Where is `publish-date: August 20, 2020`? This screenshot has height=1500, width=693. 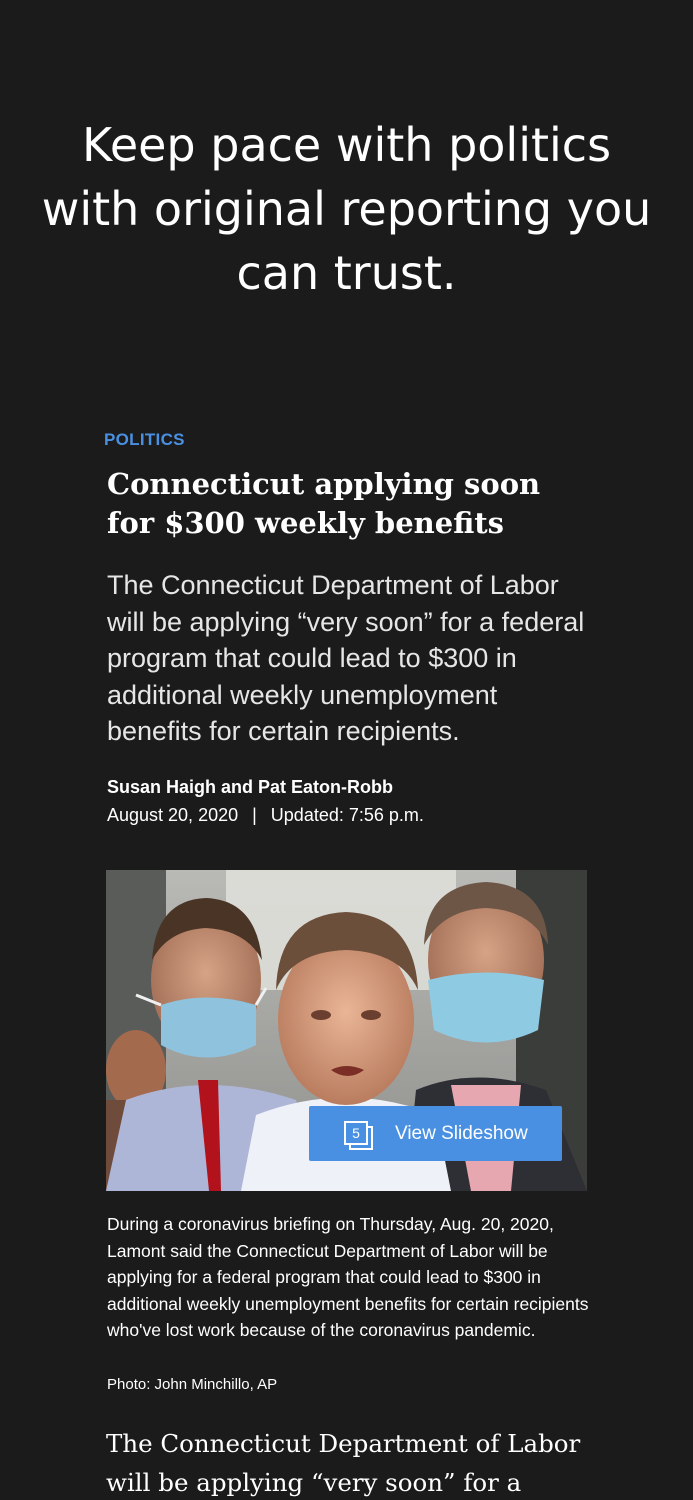 publish-date: August 20, 2020 is located at coordinates (173, 814).